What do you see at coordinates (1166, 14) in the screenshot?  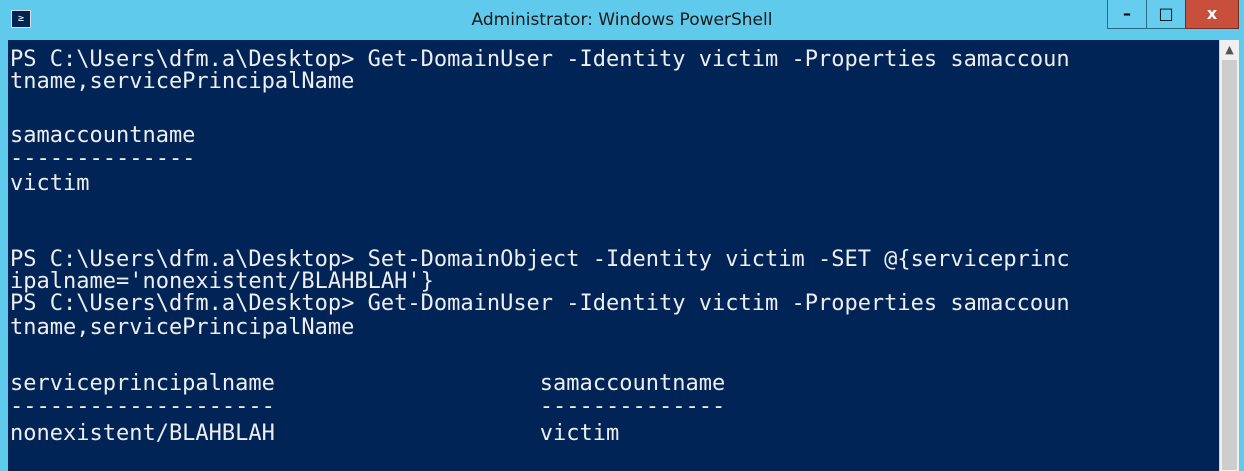 I see `maximize-button: □` at bounding box center [1166, 14].